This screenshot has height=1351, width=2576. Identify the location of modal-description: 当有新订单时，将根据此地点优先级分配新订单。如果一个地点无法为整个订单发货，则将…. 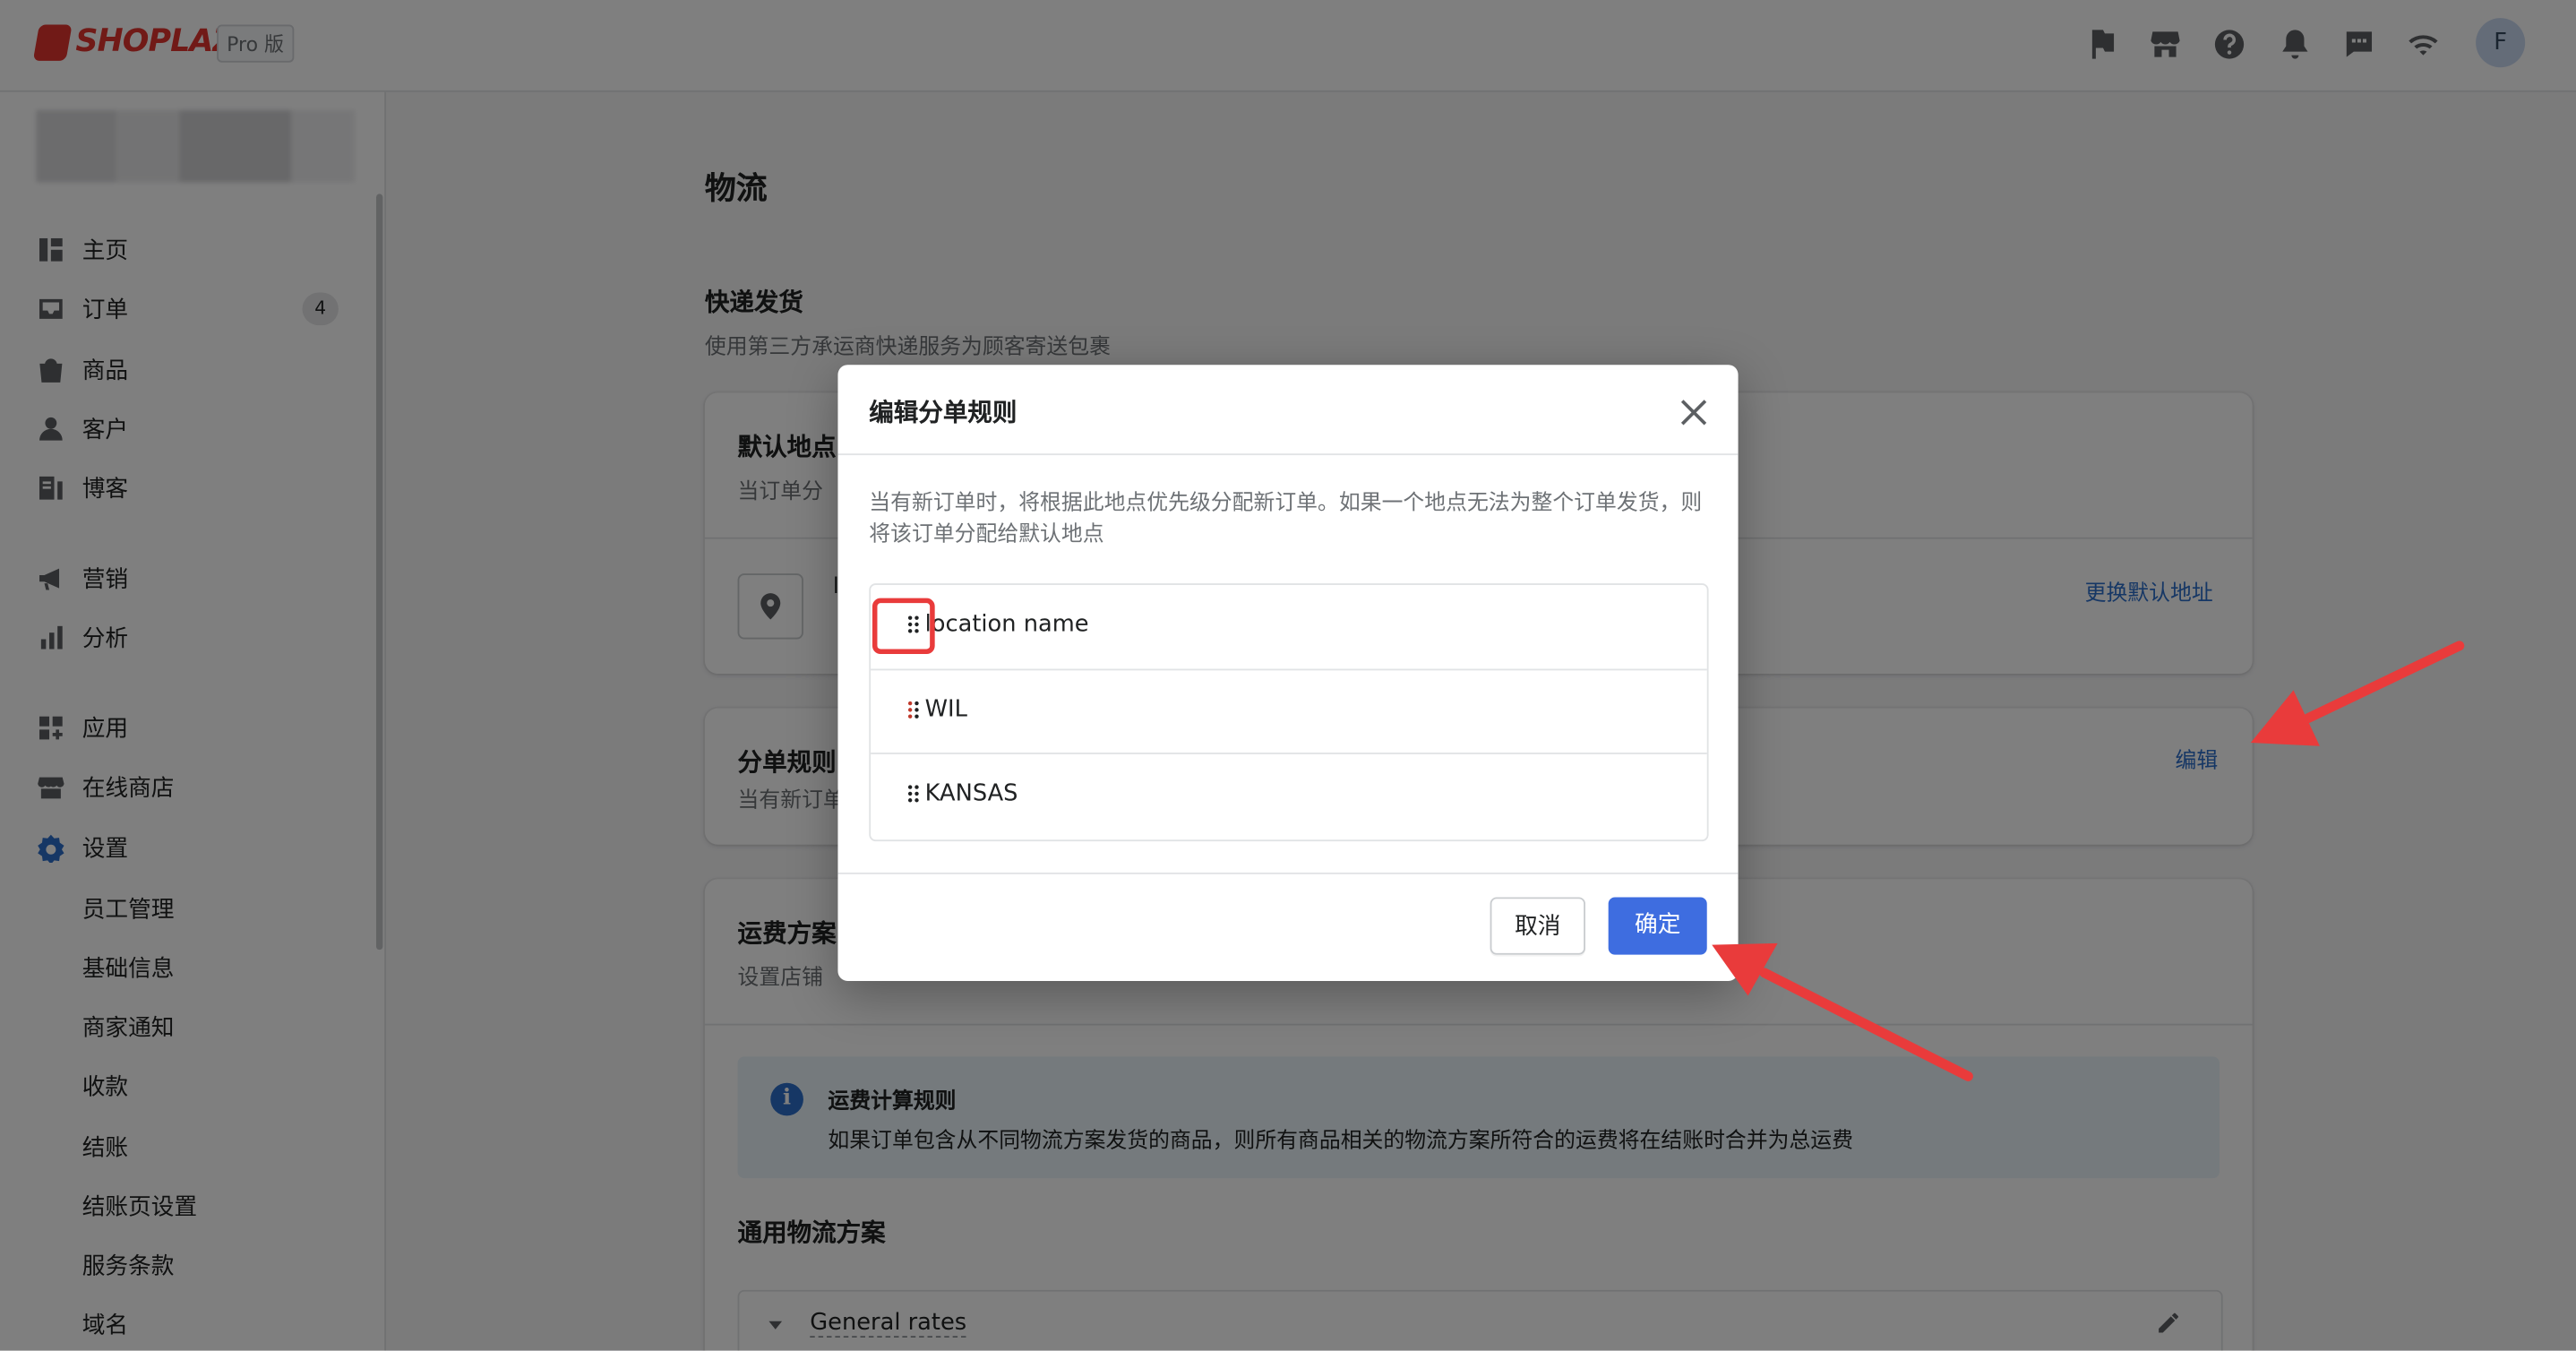
(1286, 519).